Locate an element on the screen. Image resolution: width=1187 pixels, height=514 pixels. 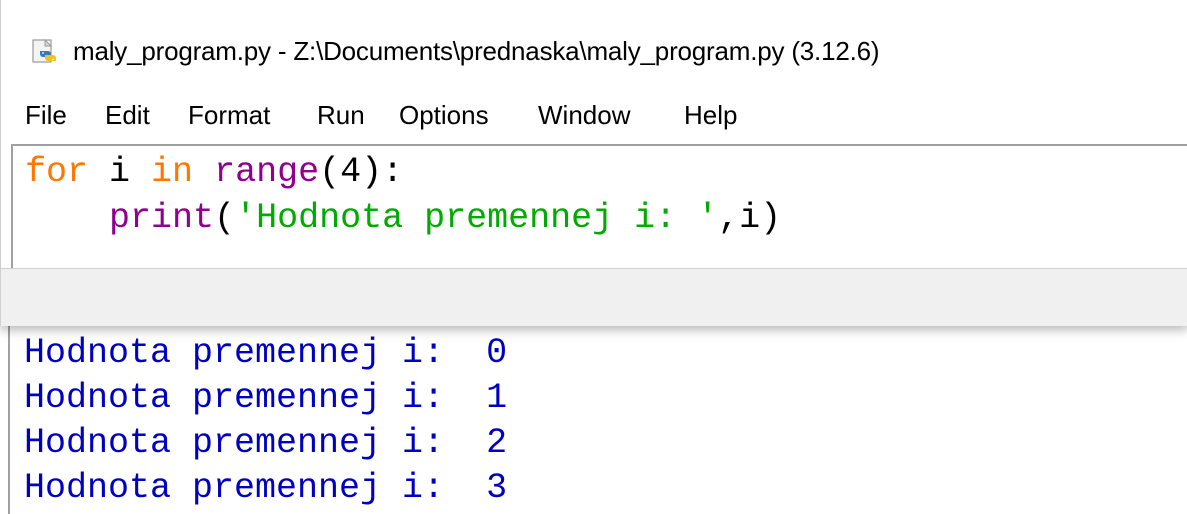
string-literal: 'Hodnota premennej i: ' is located at coordinates (477, 218).